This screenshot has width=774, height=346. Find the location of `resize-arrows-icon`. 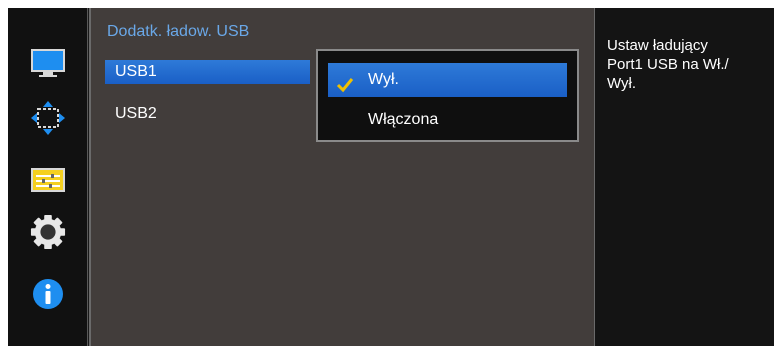

resize-arrows-icon is located at coordinates (48, 118).